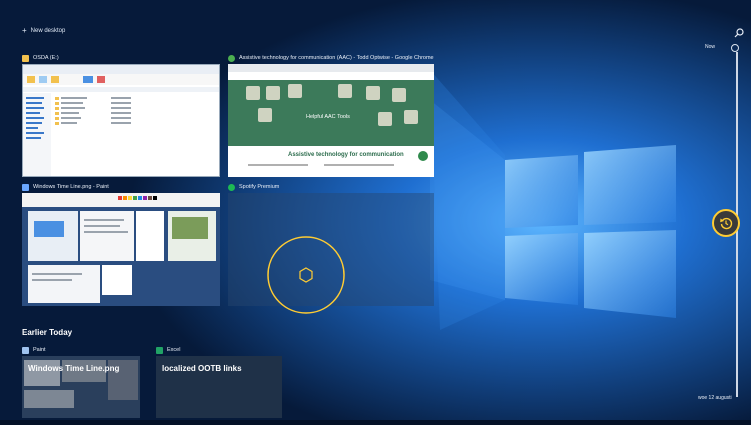 This screenshot has width=751, height=425. I want to click on activity-title: localized OOTB links, so click(202, 368).